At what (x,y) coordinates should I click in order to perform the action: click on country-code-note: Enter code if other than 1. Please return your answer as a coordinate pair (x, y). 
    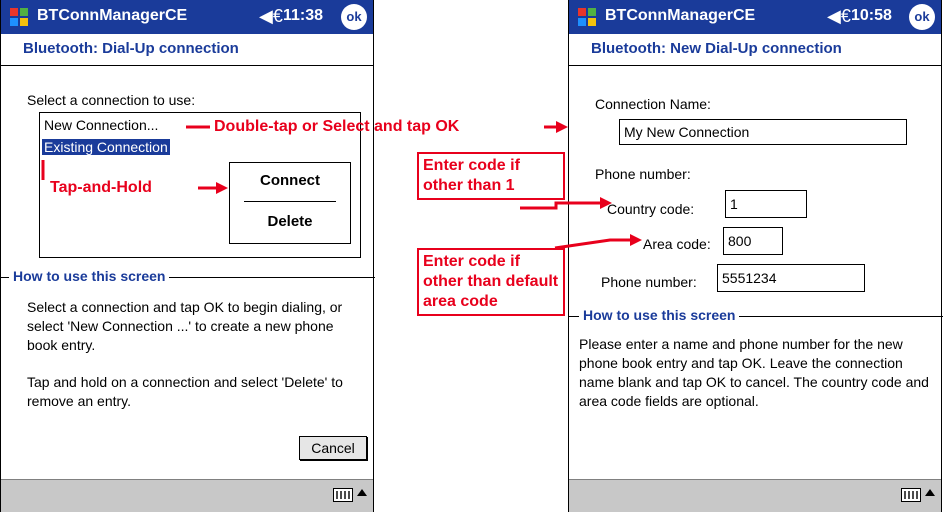
    Looking at the image, I should click on (491, 176).